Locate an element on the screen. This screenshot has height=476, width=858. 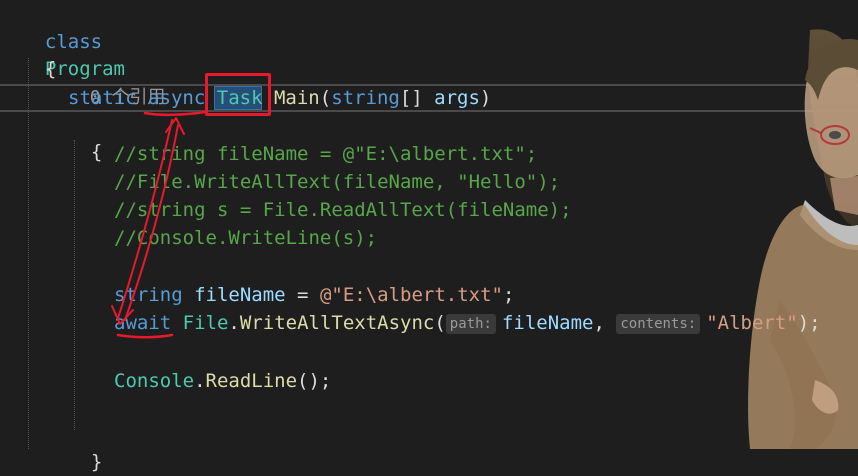
await-underline is located at coordinates (145, 336).